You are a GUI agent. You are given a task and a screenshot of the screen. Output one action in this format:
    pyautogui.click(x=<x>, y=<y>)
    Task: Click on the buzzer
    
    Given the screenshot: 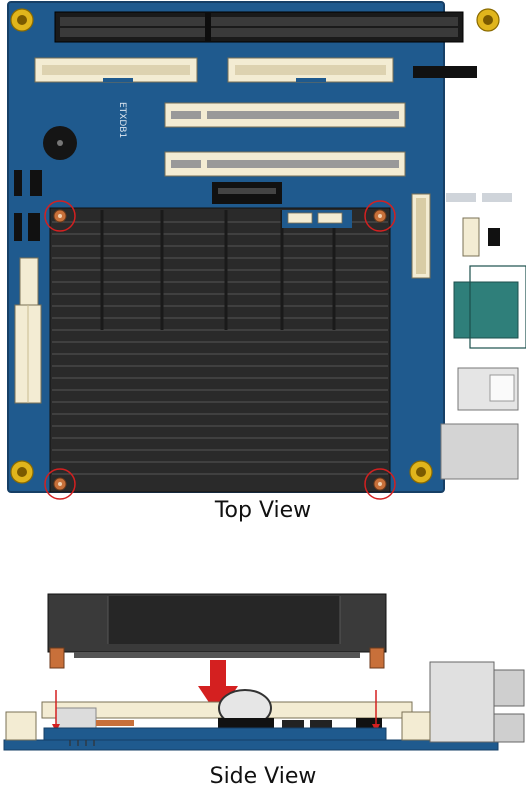 What is the action you would take?
    pyautogui.click(x=60, y=143)
    